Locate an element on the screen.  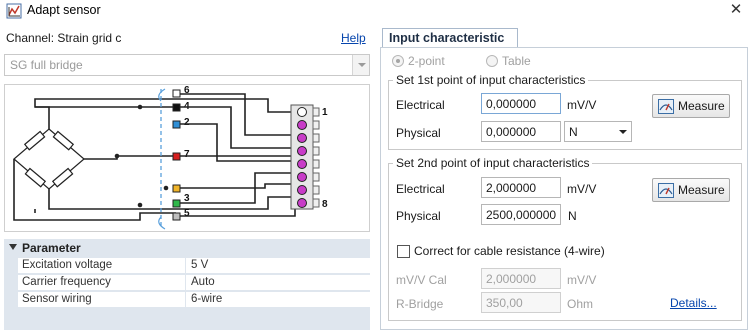
channel-label: Channel: Strain grid c is located at coordinates (64, 38).